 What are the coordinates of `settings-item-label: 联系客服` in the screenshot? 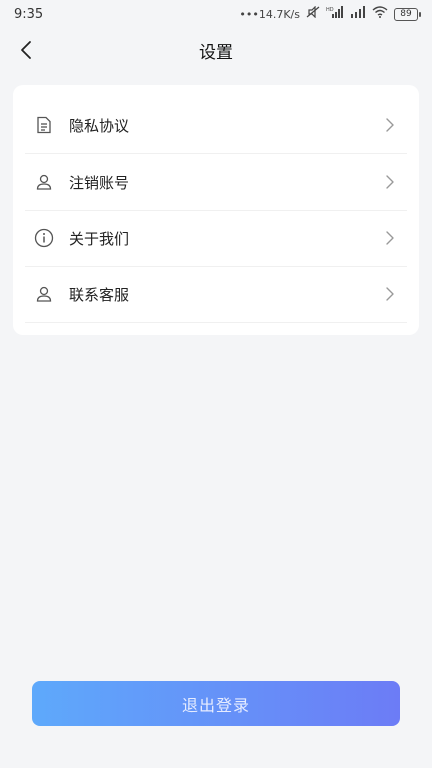 It's located at (99, 294).